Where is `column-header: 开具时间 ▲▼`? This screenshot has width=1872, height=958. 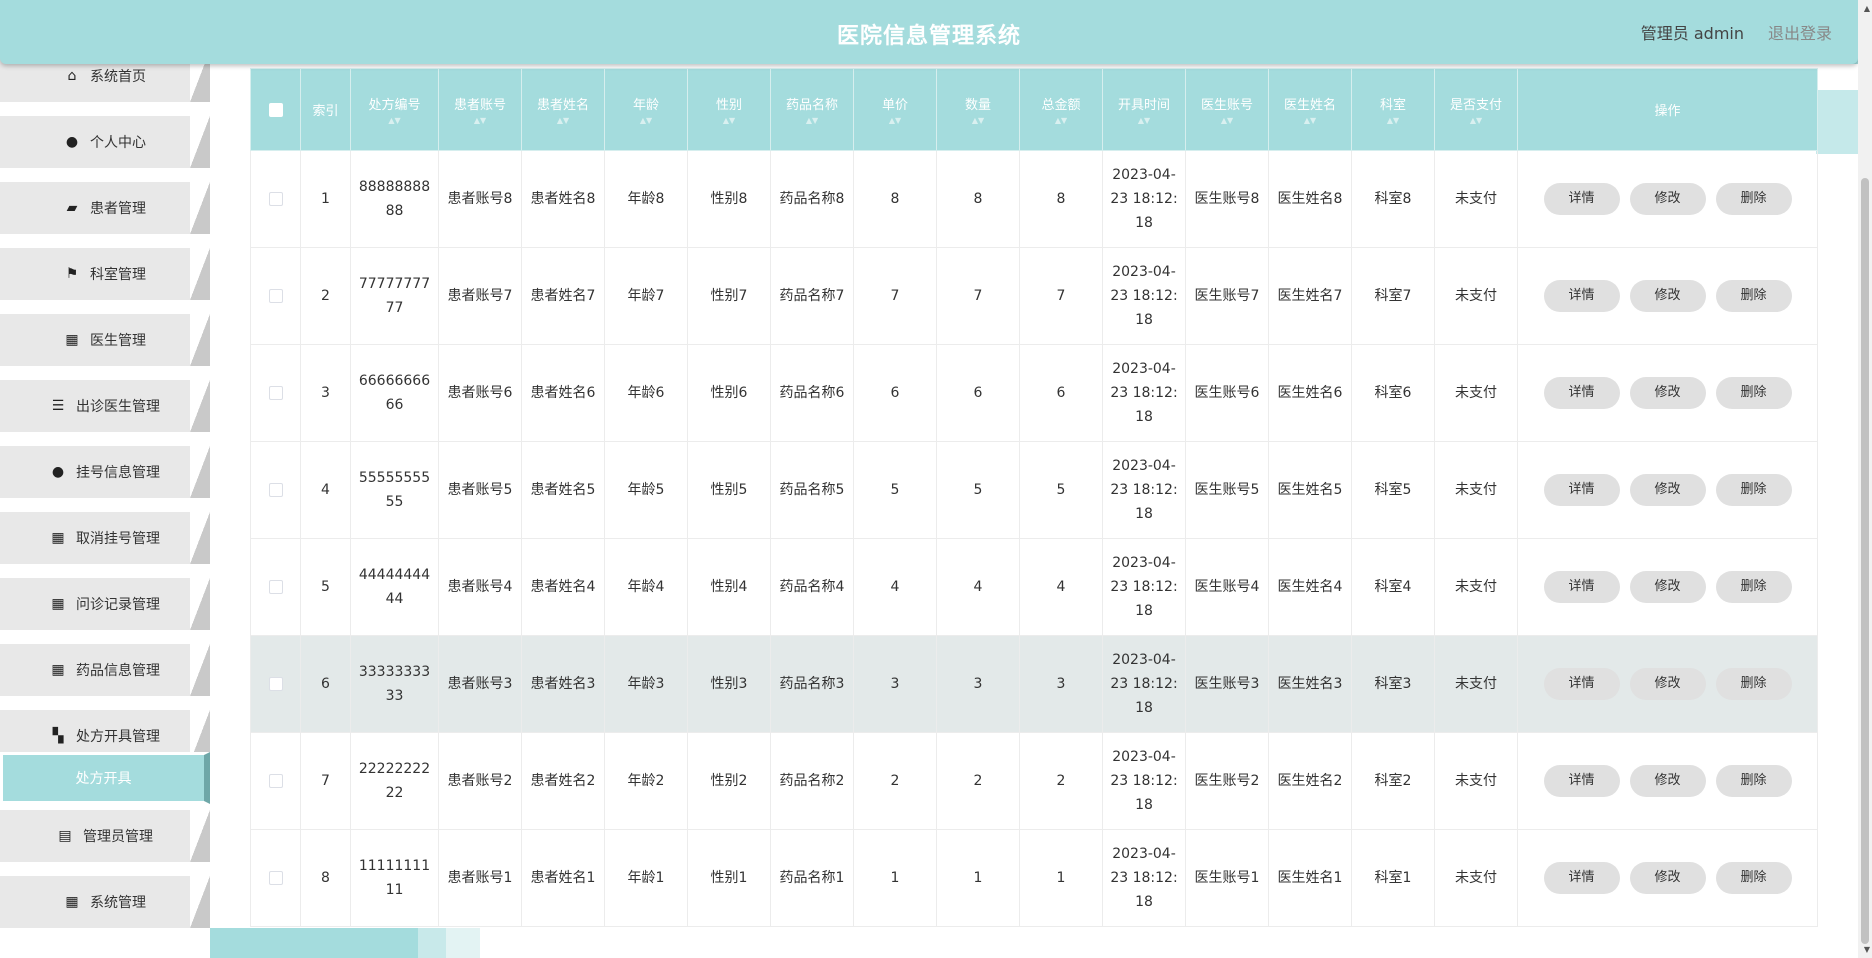
column-header: 开具时间 ▲▼ is located at coordinates (1144, 109).